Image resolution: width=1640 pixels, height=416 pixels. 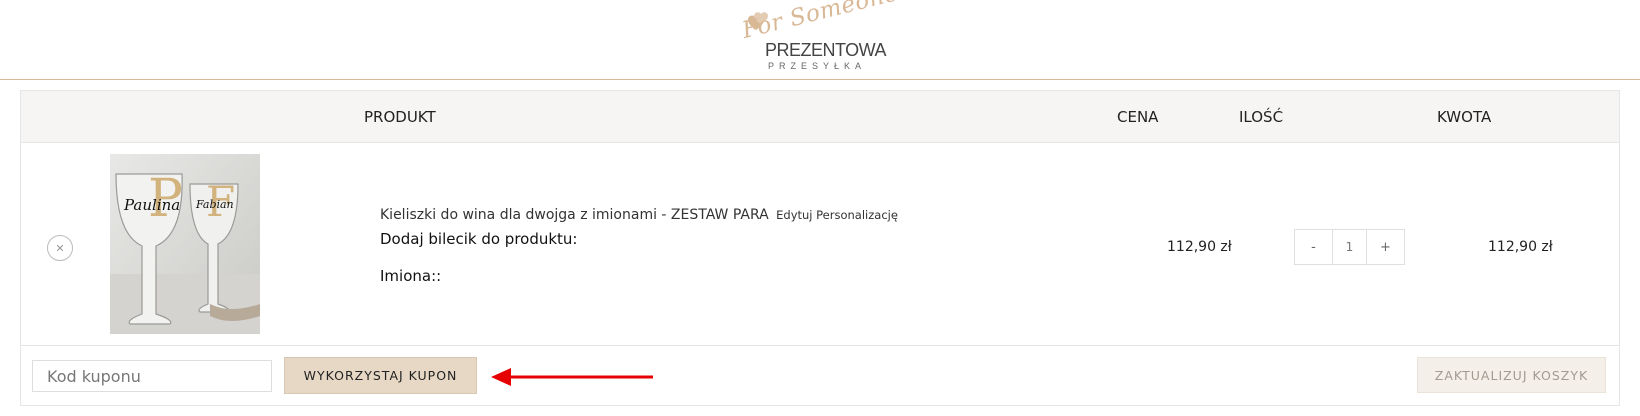 I want to click on header-total: KWOTA, so click(x=1464, y=117).